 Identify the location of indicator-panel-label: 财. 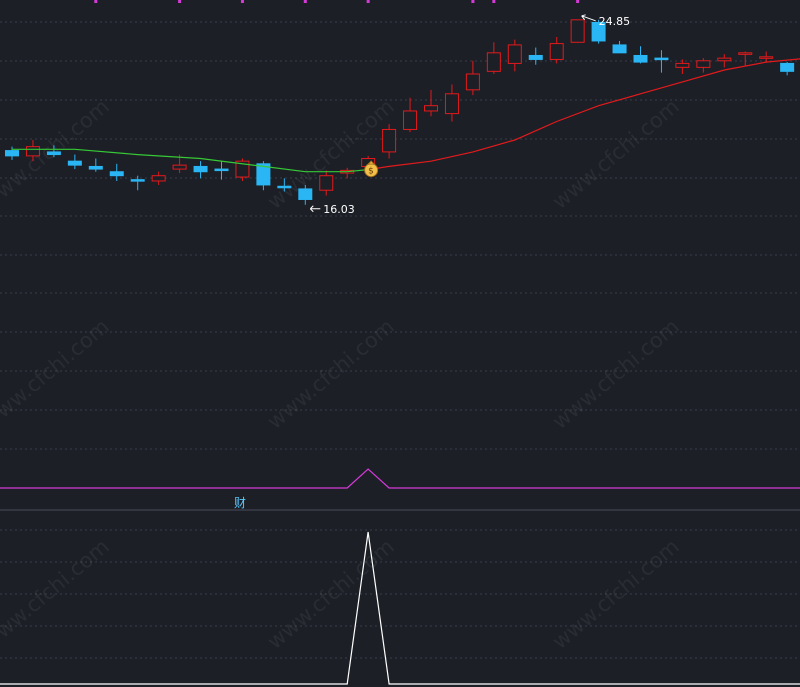
(240, 503).